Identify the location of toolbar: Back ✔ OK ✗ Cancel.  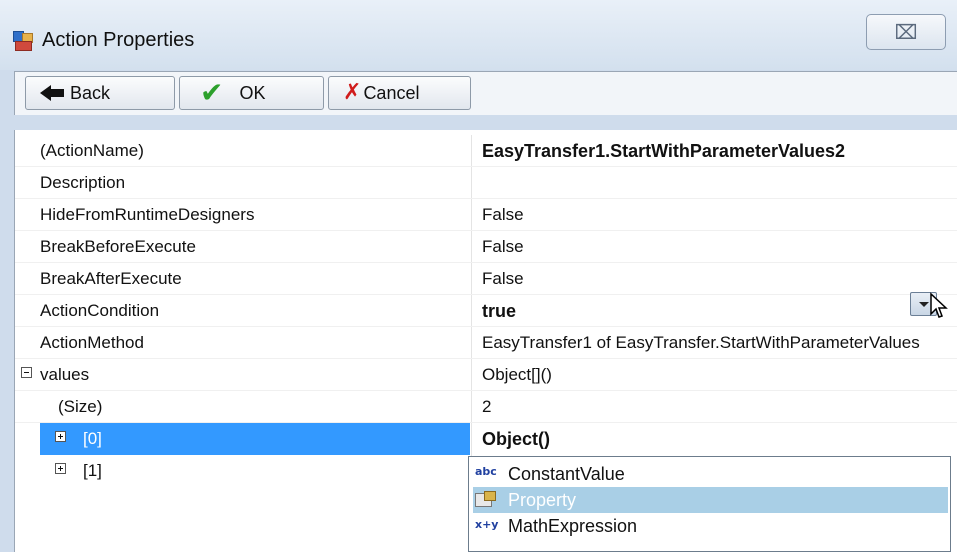
(485, 93).